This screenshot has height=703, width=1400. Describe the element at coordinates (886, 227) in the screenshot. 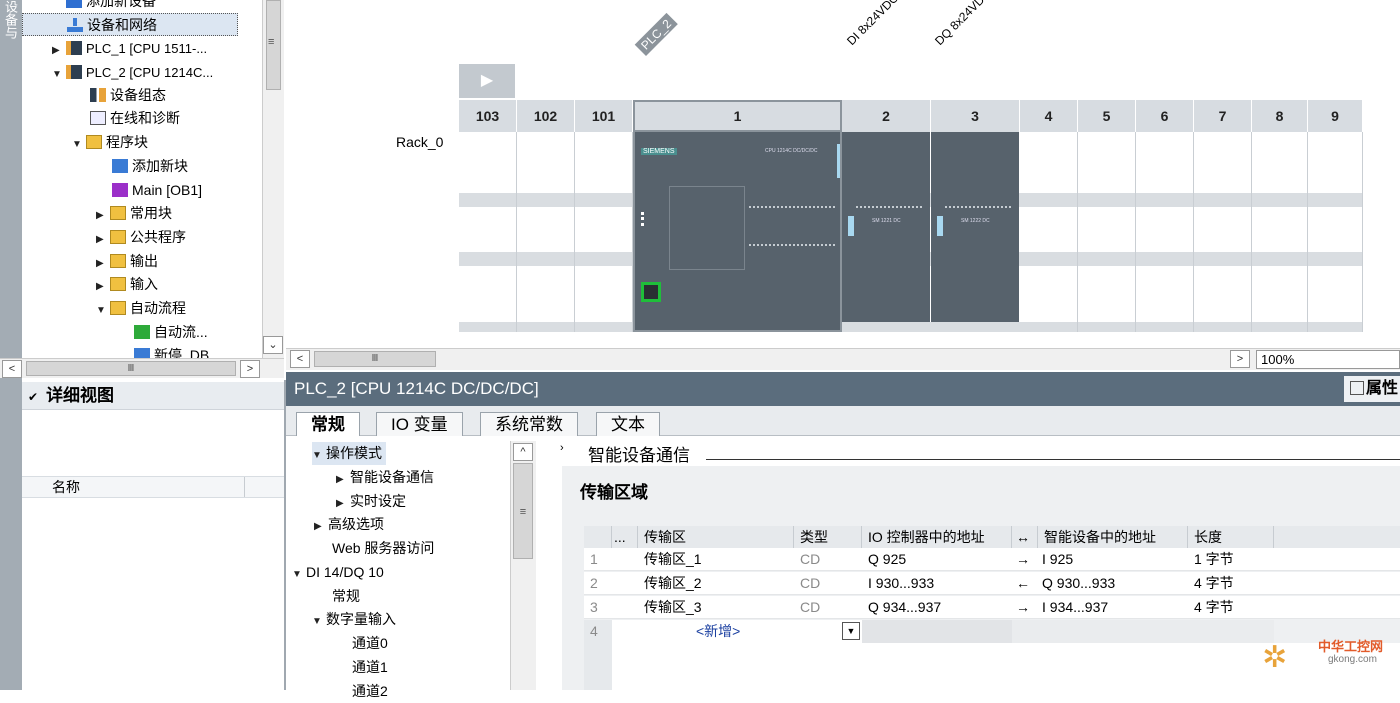

I see `di-module: SM 1221 DC` at that location.